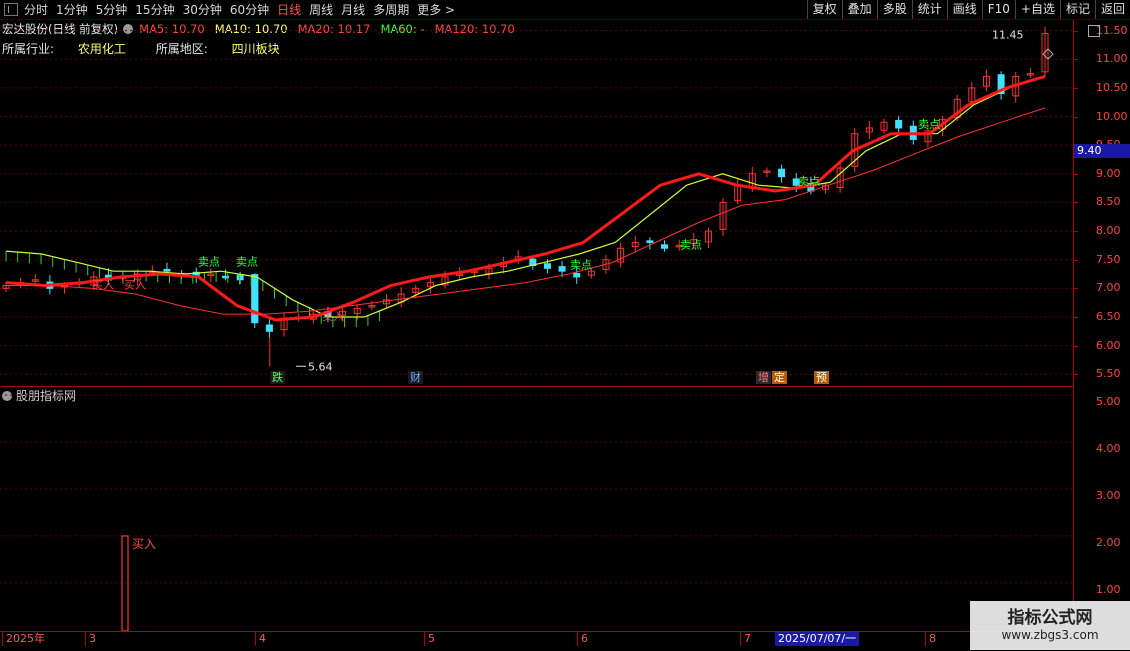  Describe the element at coordinates (249, 9) in the screenshot. I see `period-tab-5: 60分钟` at that location.